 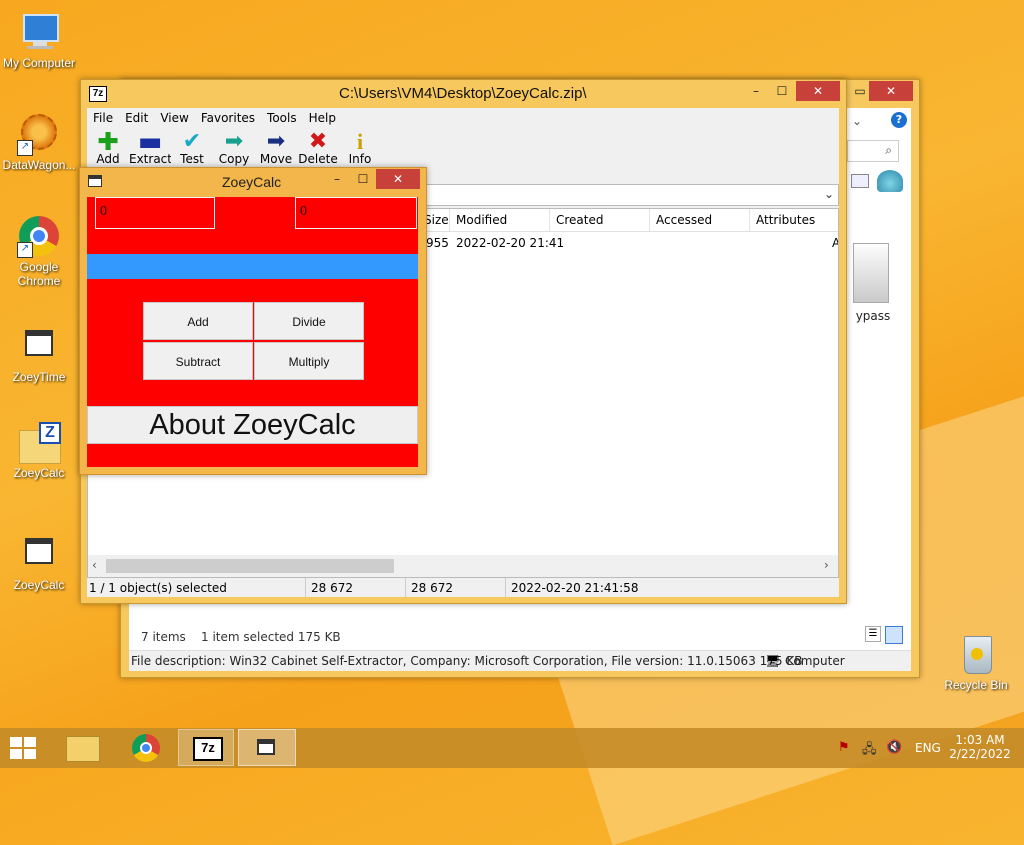 I want to click on sevenzip-app-icon: 7z, so click(x=98, y=94).